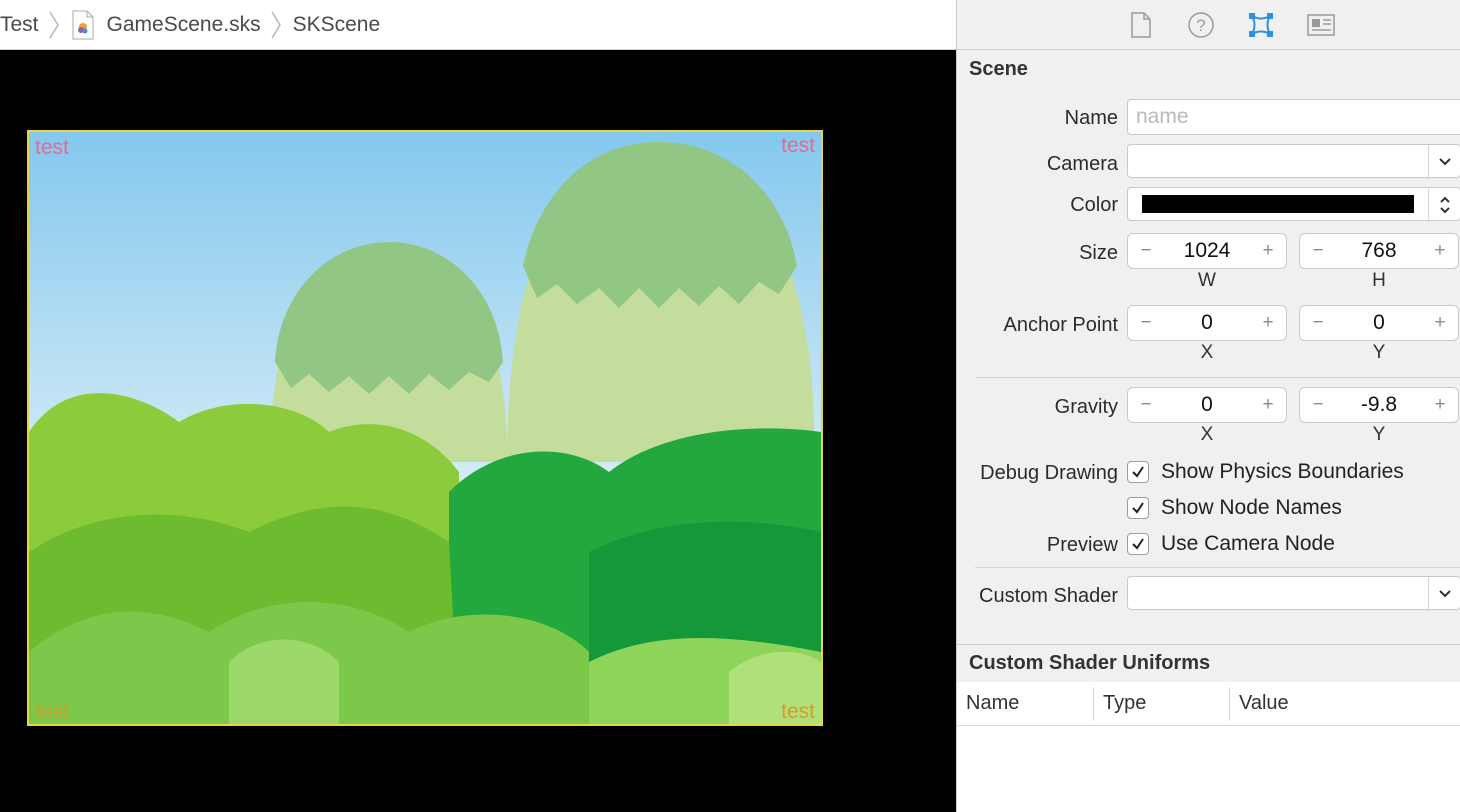 This screenshot has width=1460, height=812. Describe the element at coordinates (1379, 434) in the screenshot. I see `gravity-y-caption: Y` at that location.